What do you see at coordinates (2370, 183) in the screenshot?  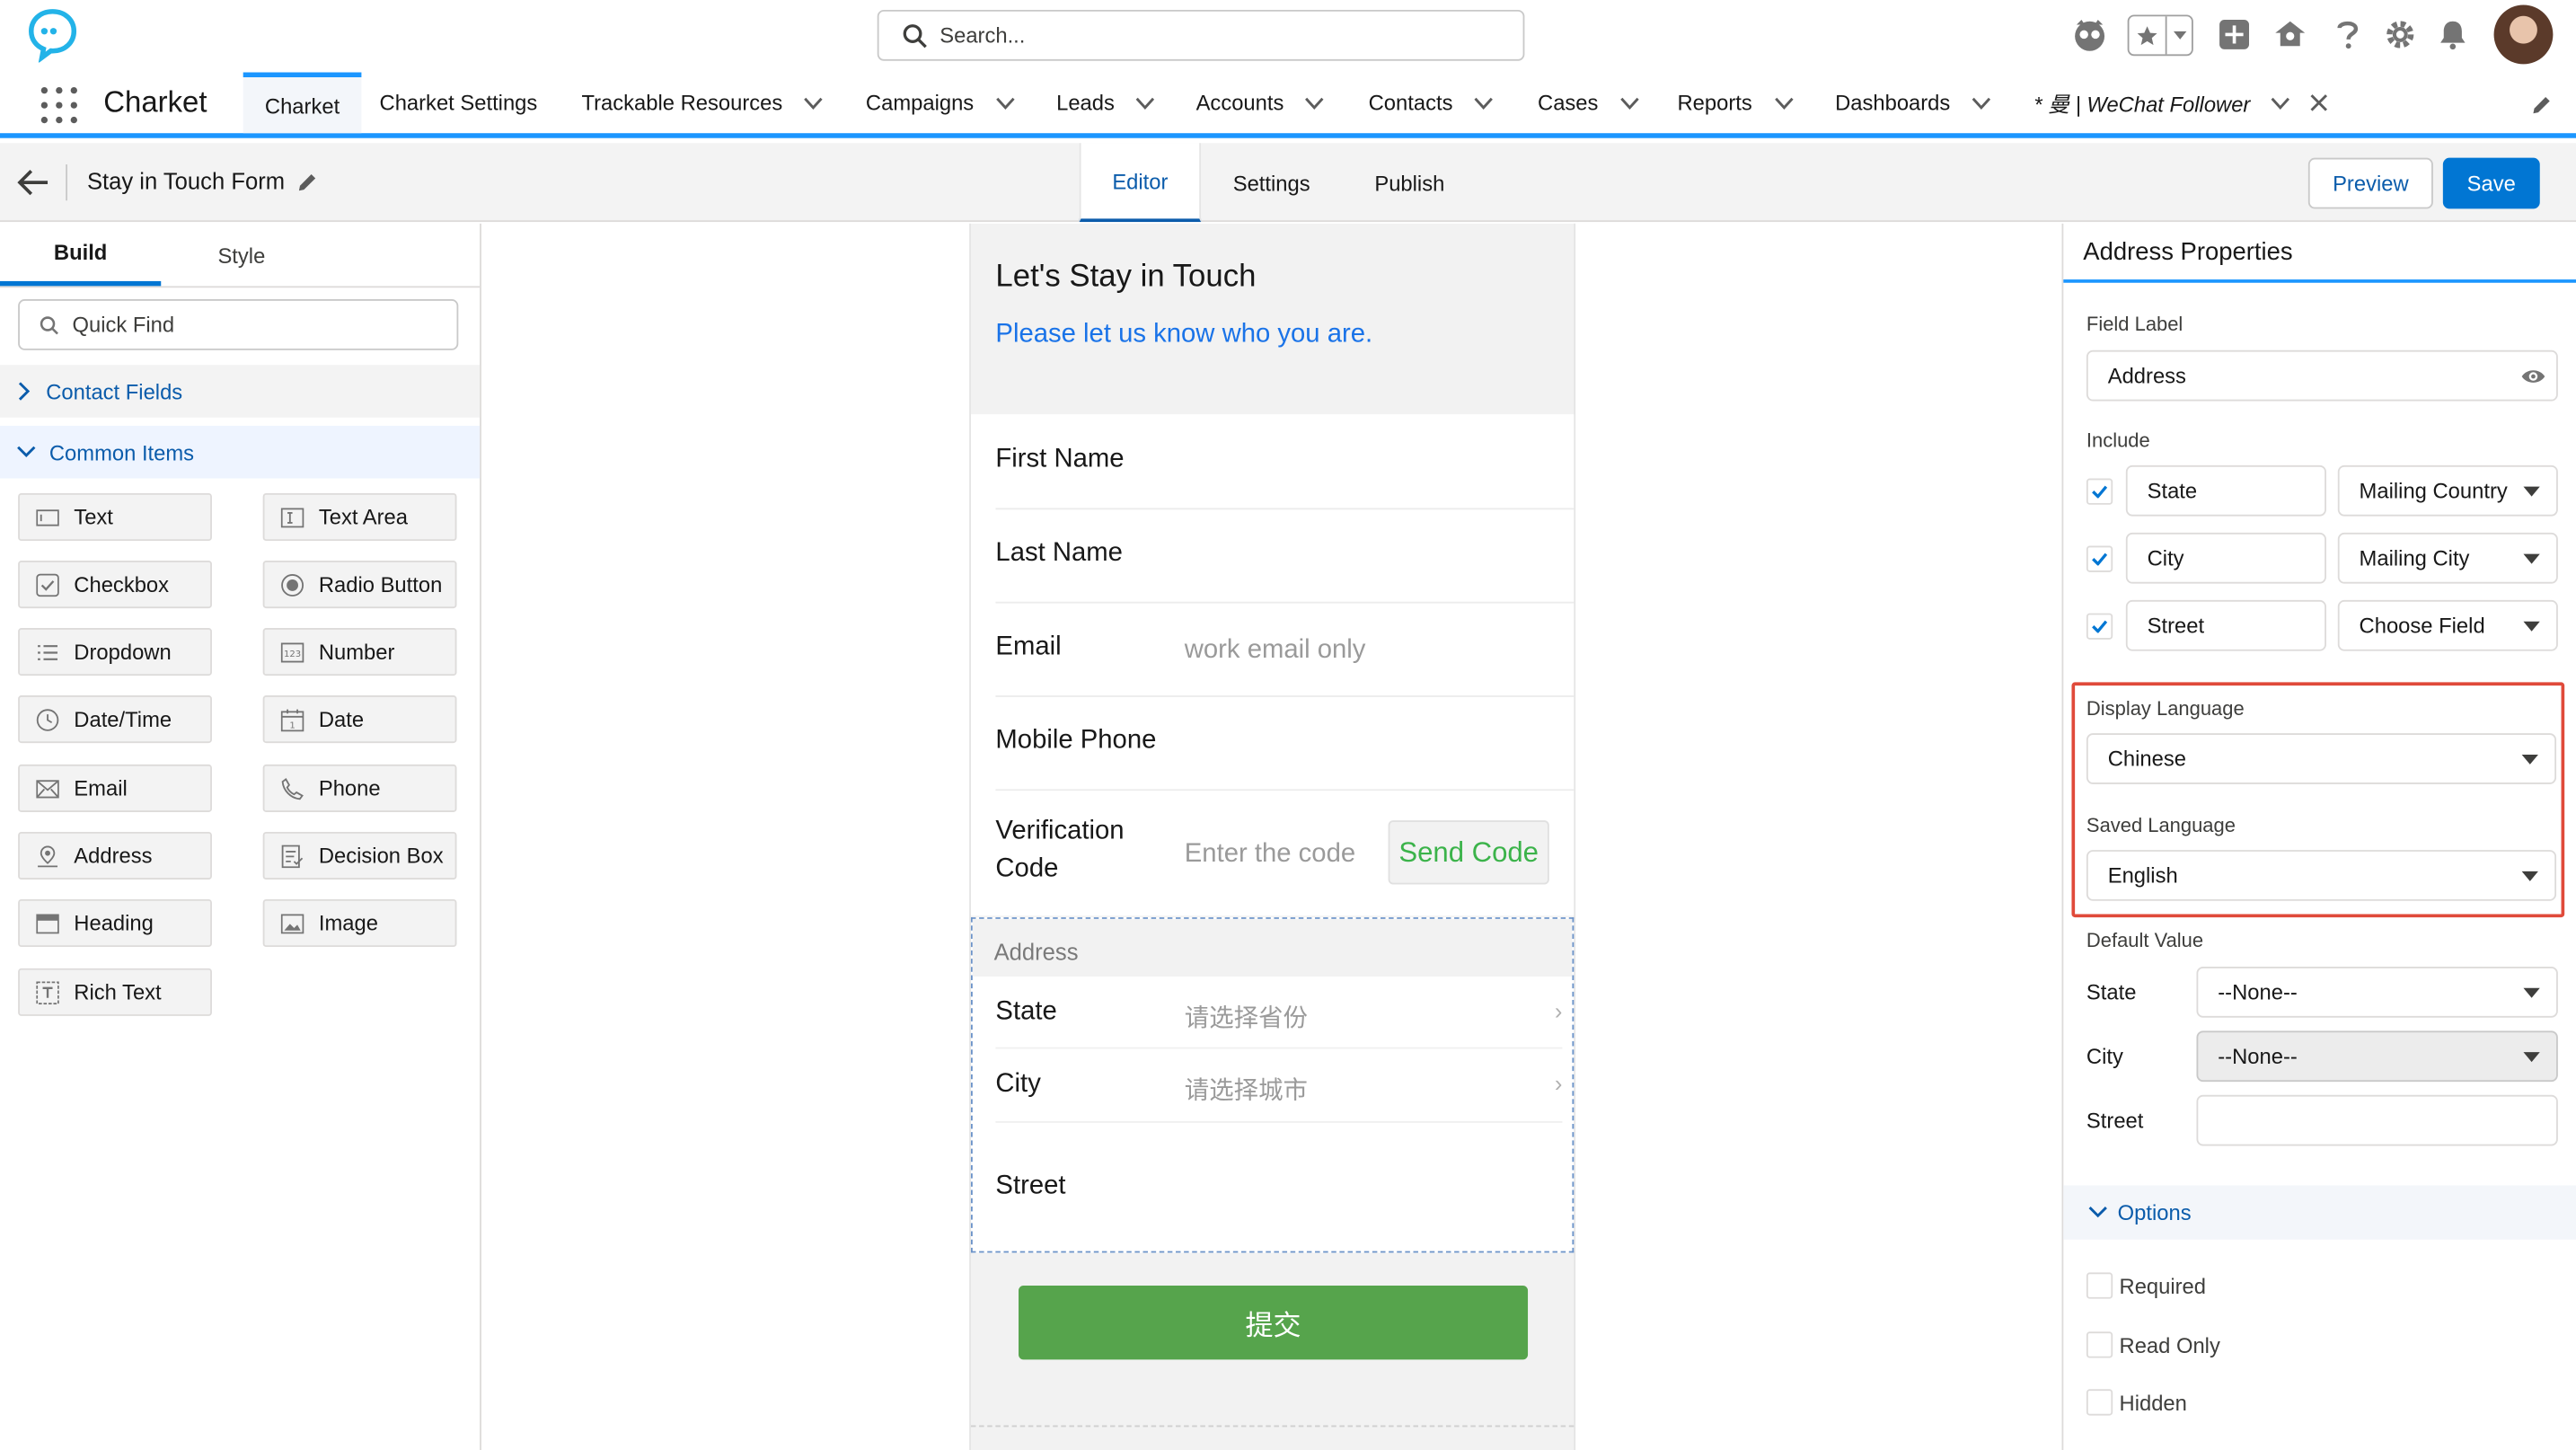 I see `preview-button: Preview` at bounding box center [2370, 183].